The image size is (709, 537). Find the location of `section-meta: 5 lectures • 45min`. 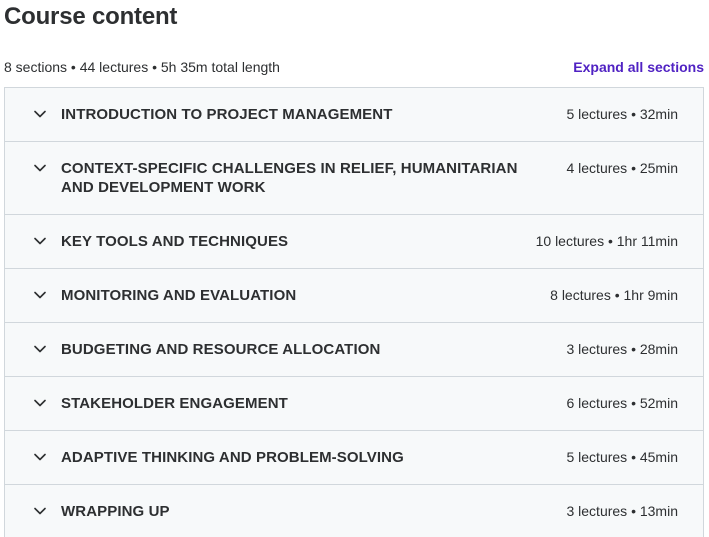

section-meta: 5 lectures • 45min is located at coordinates (622, 457).